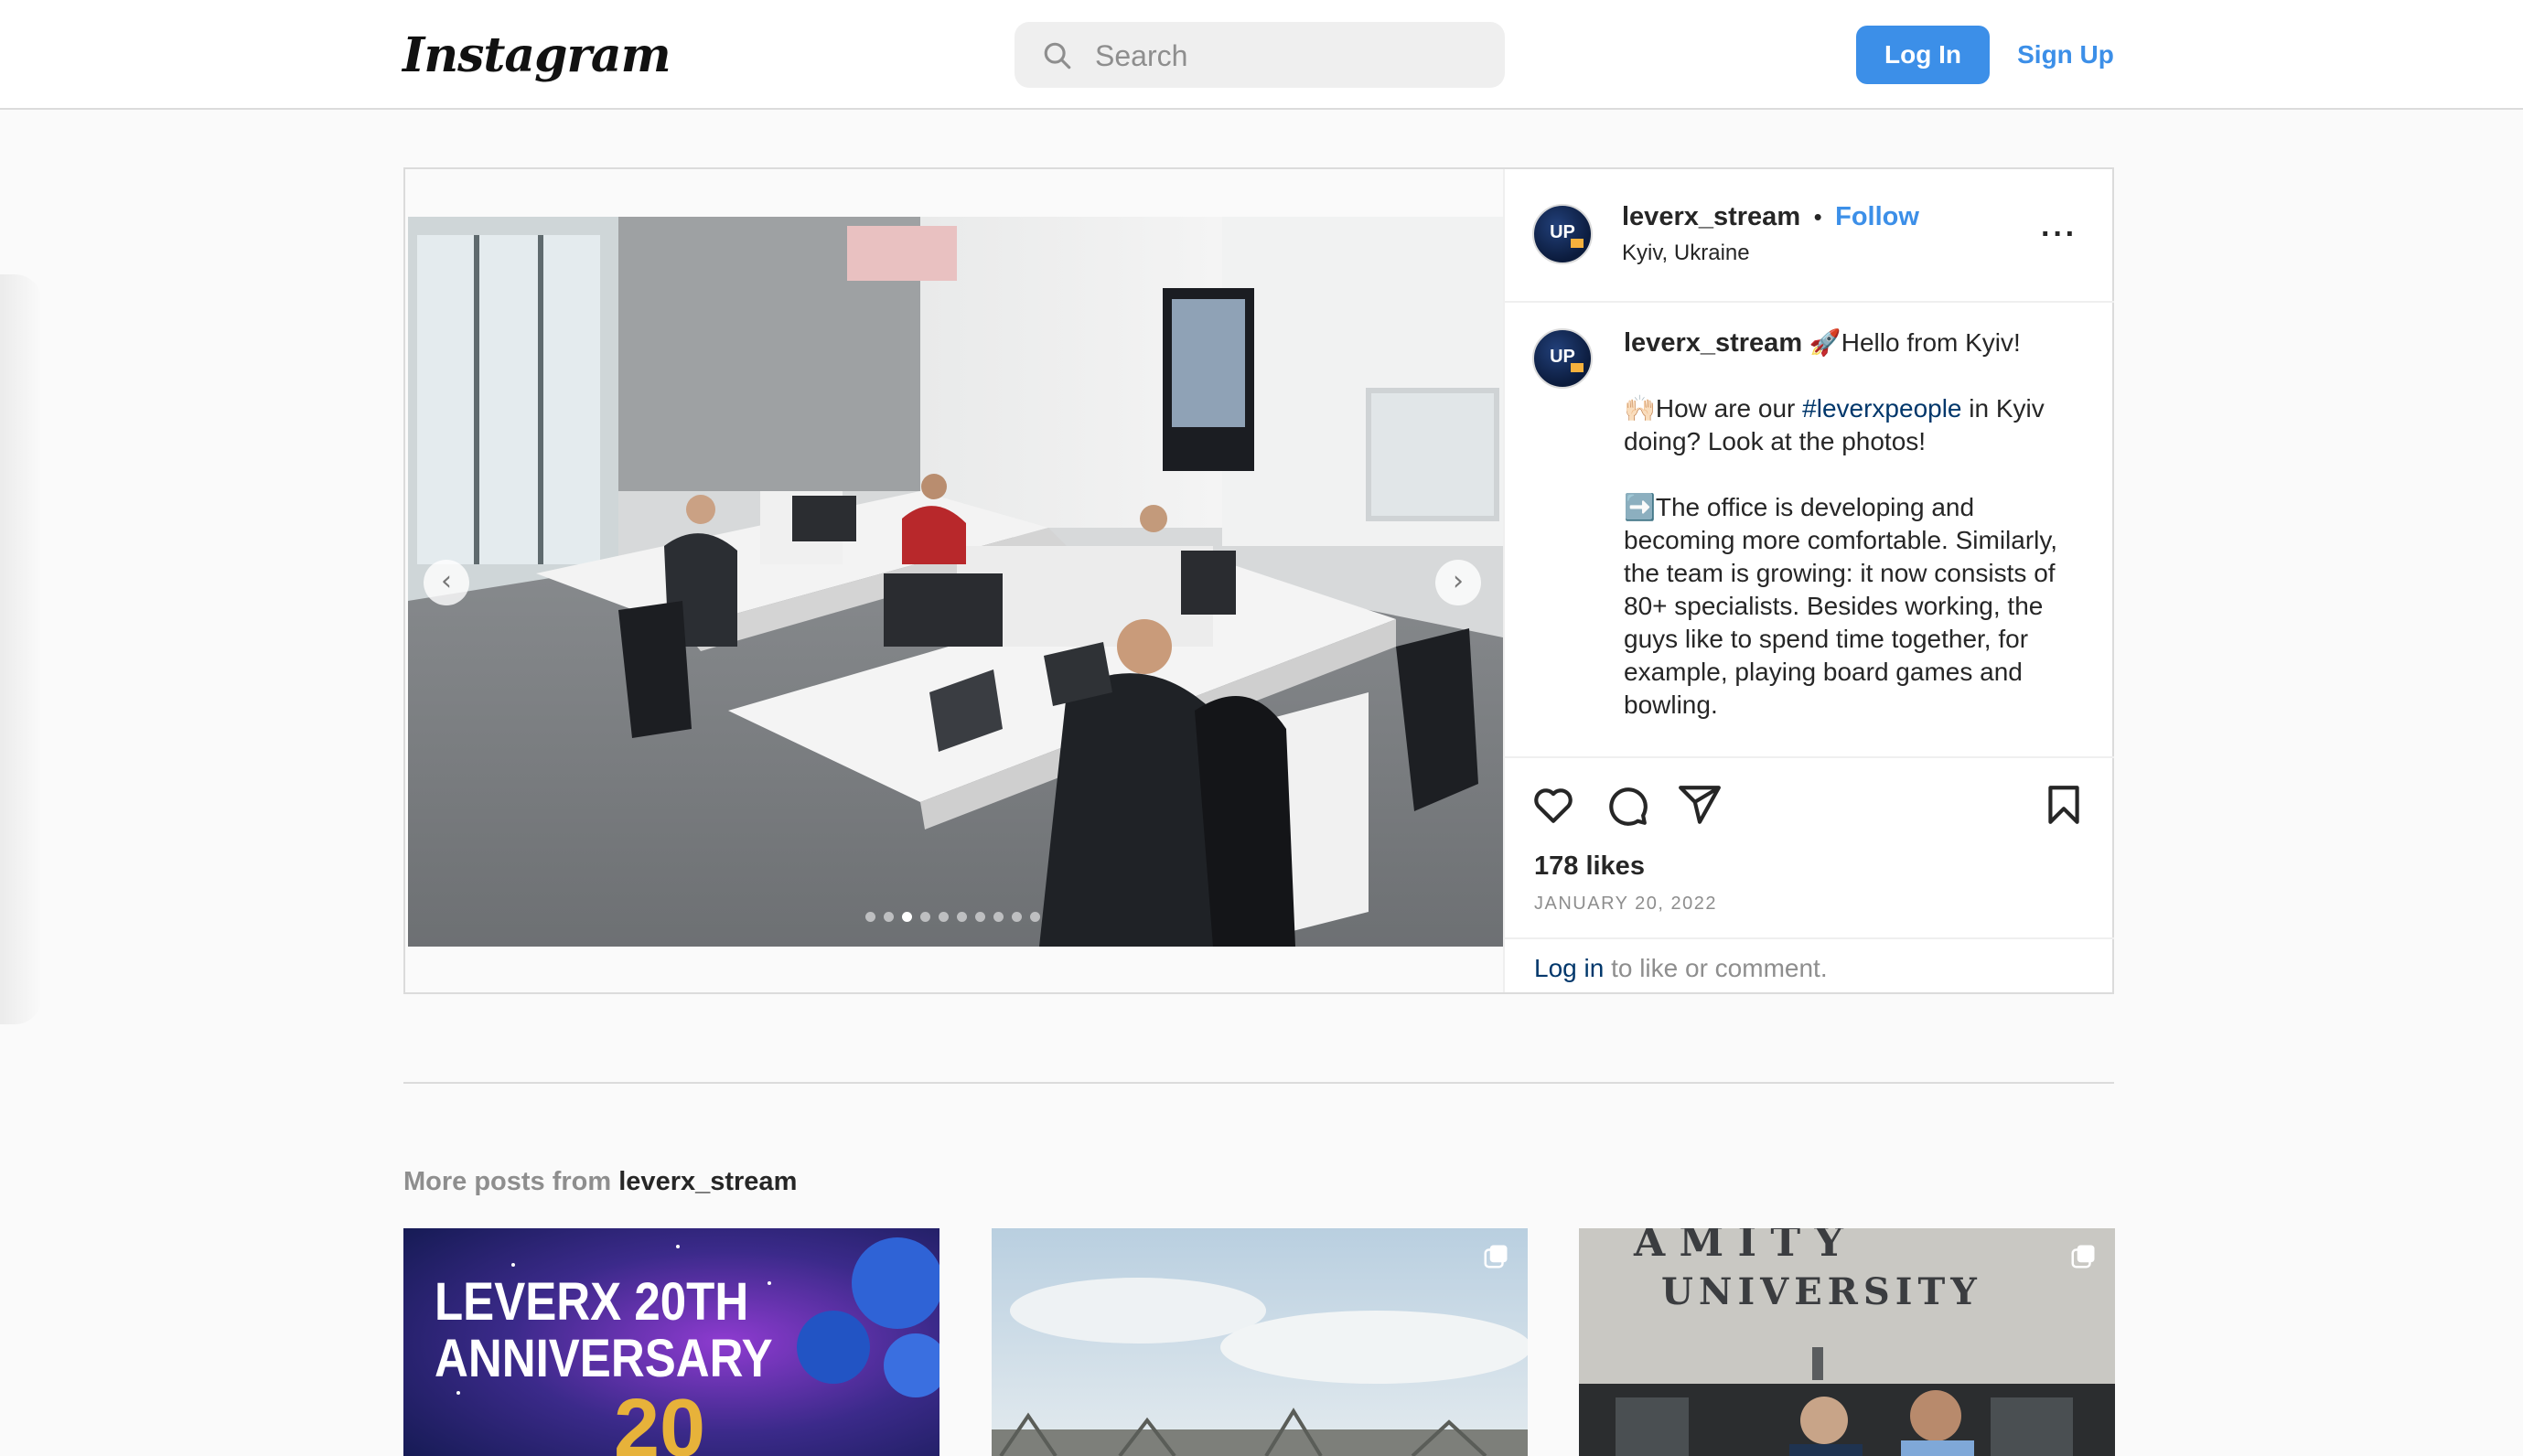 Image resolution: width=2523 pixels, height=1456 pixels. What do you see at coordinates (1057, 56) in the screenshot?
I see `search-icon` at bounding box center [1057, 56].